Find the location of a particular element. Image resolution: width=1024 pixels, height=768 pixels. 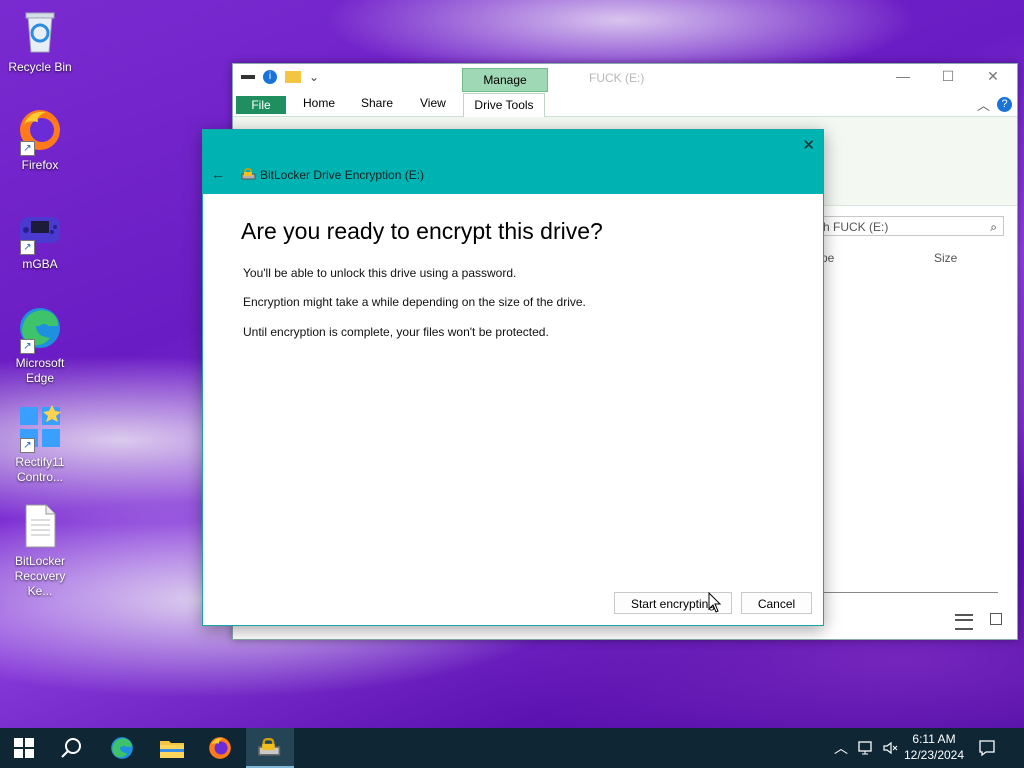

large-icons-view-icon is located at coordinates (996, 619).